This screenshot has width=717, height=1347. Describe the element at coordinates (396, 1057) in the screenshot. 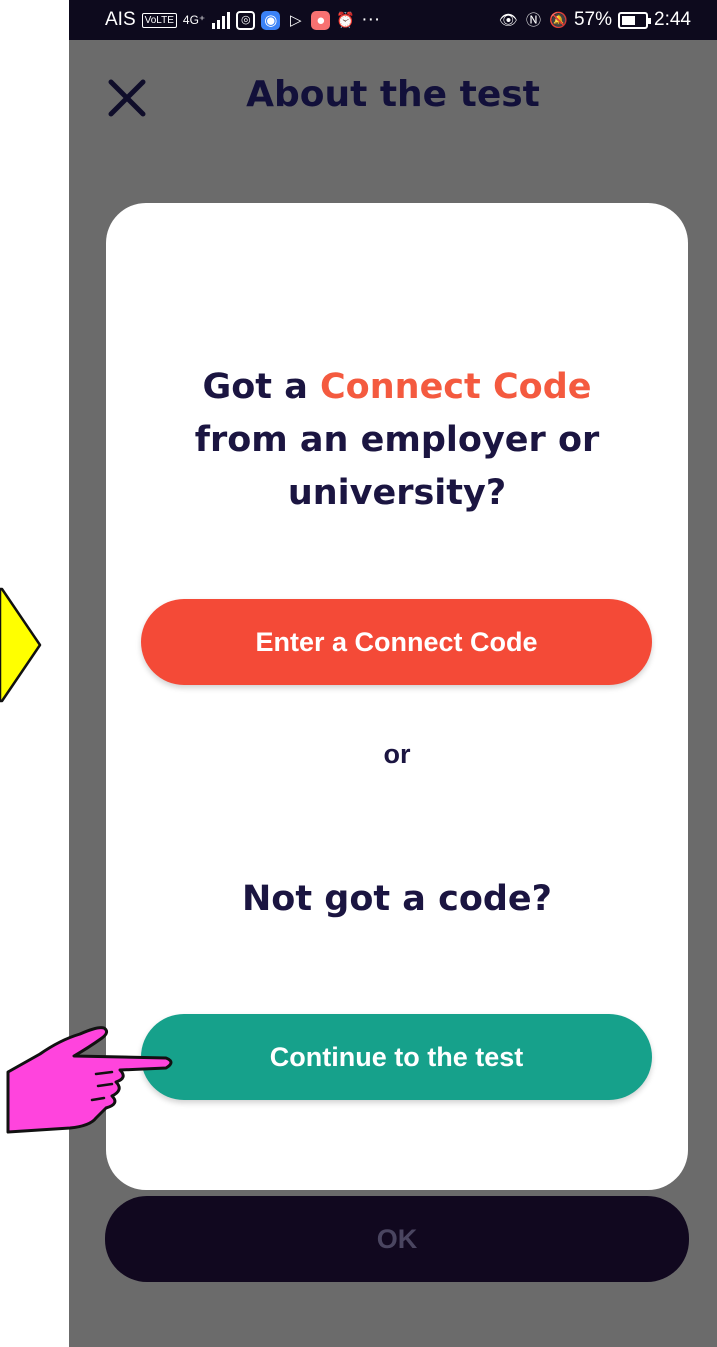

I see `continue-to-test-button: Continue to the test` at that location.